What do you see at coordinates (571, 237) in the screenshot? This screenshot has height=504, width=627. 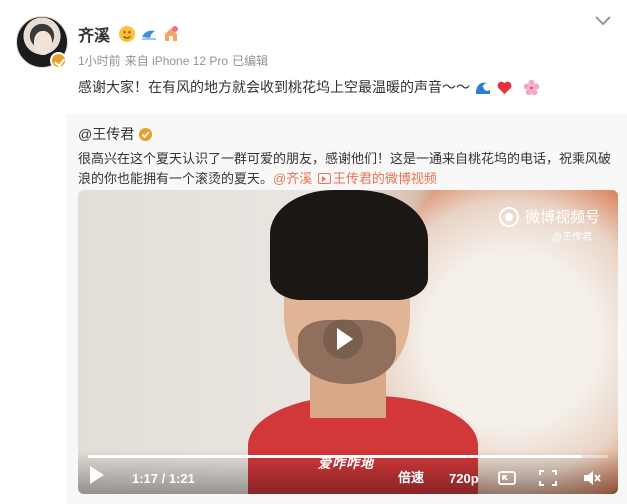 I see `watermark-handle: @王传君` at bounding box center [571, 237].